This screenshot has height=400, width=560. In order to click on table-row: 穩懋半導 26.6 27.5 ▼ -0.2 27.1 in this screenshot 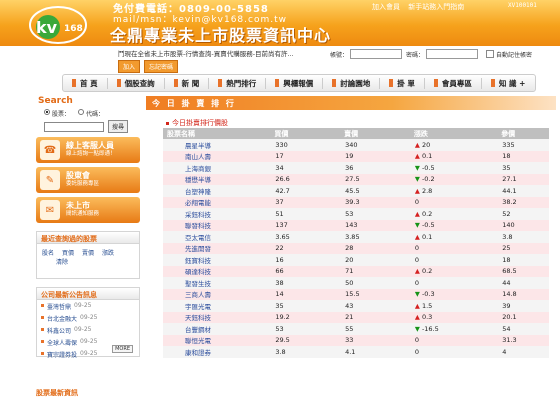, I will do `click(356, 179)`.